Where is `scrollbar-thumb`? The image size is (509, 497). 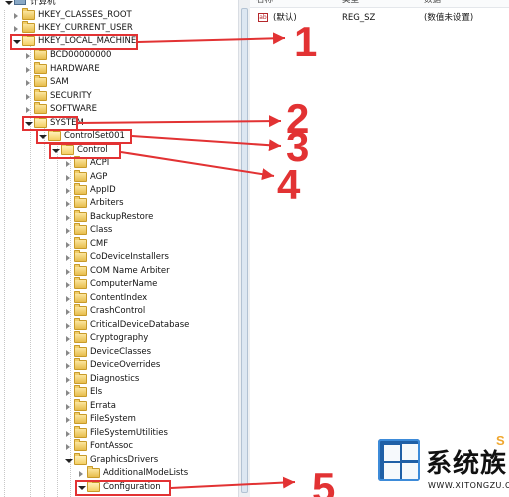
scrollbar-thumb is located at coordinates (244, 250).